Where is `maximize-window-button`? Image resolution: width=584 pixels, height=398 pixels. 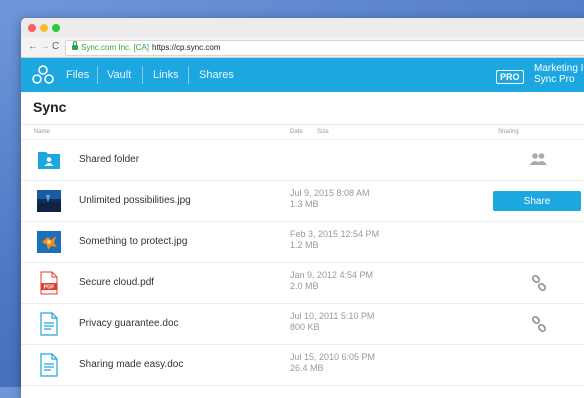 maximize-window-button is located at coordinates (56, 28).